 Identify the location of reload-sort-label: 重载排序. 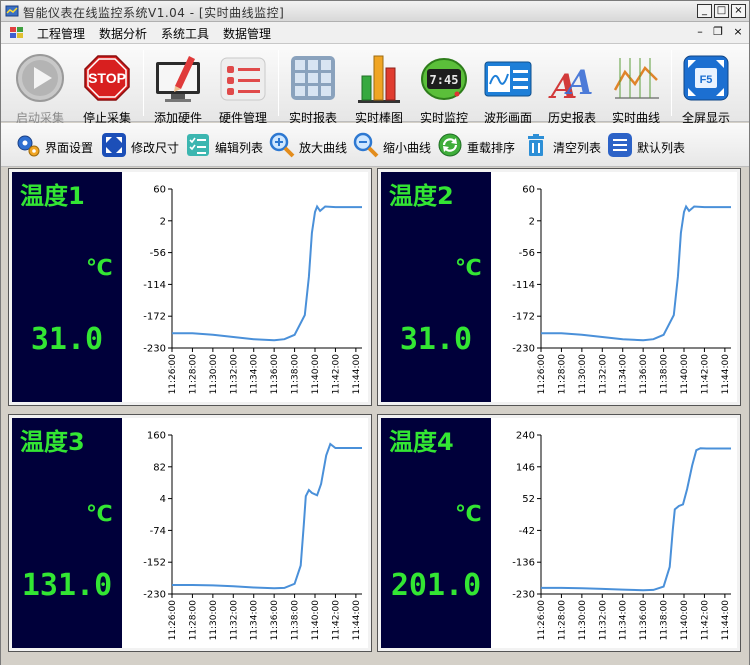
(491, 148).